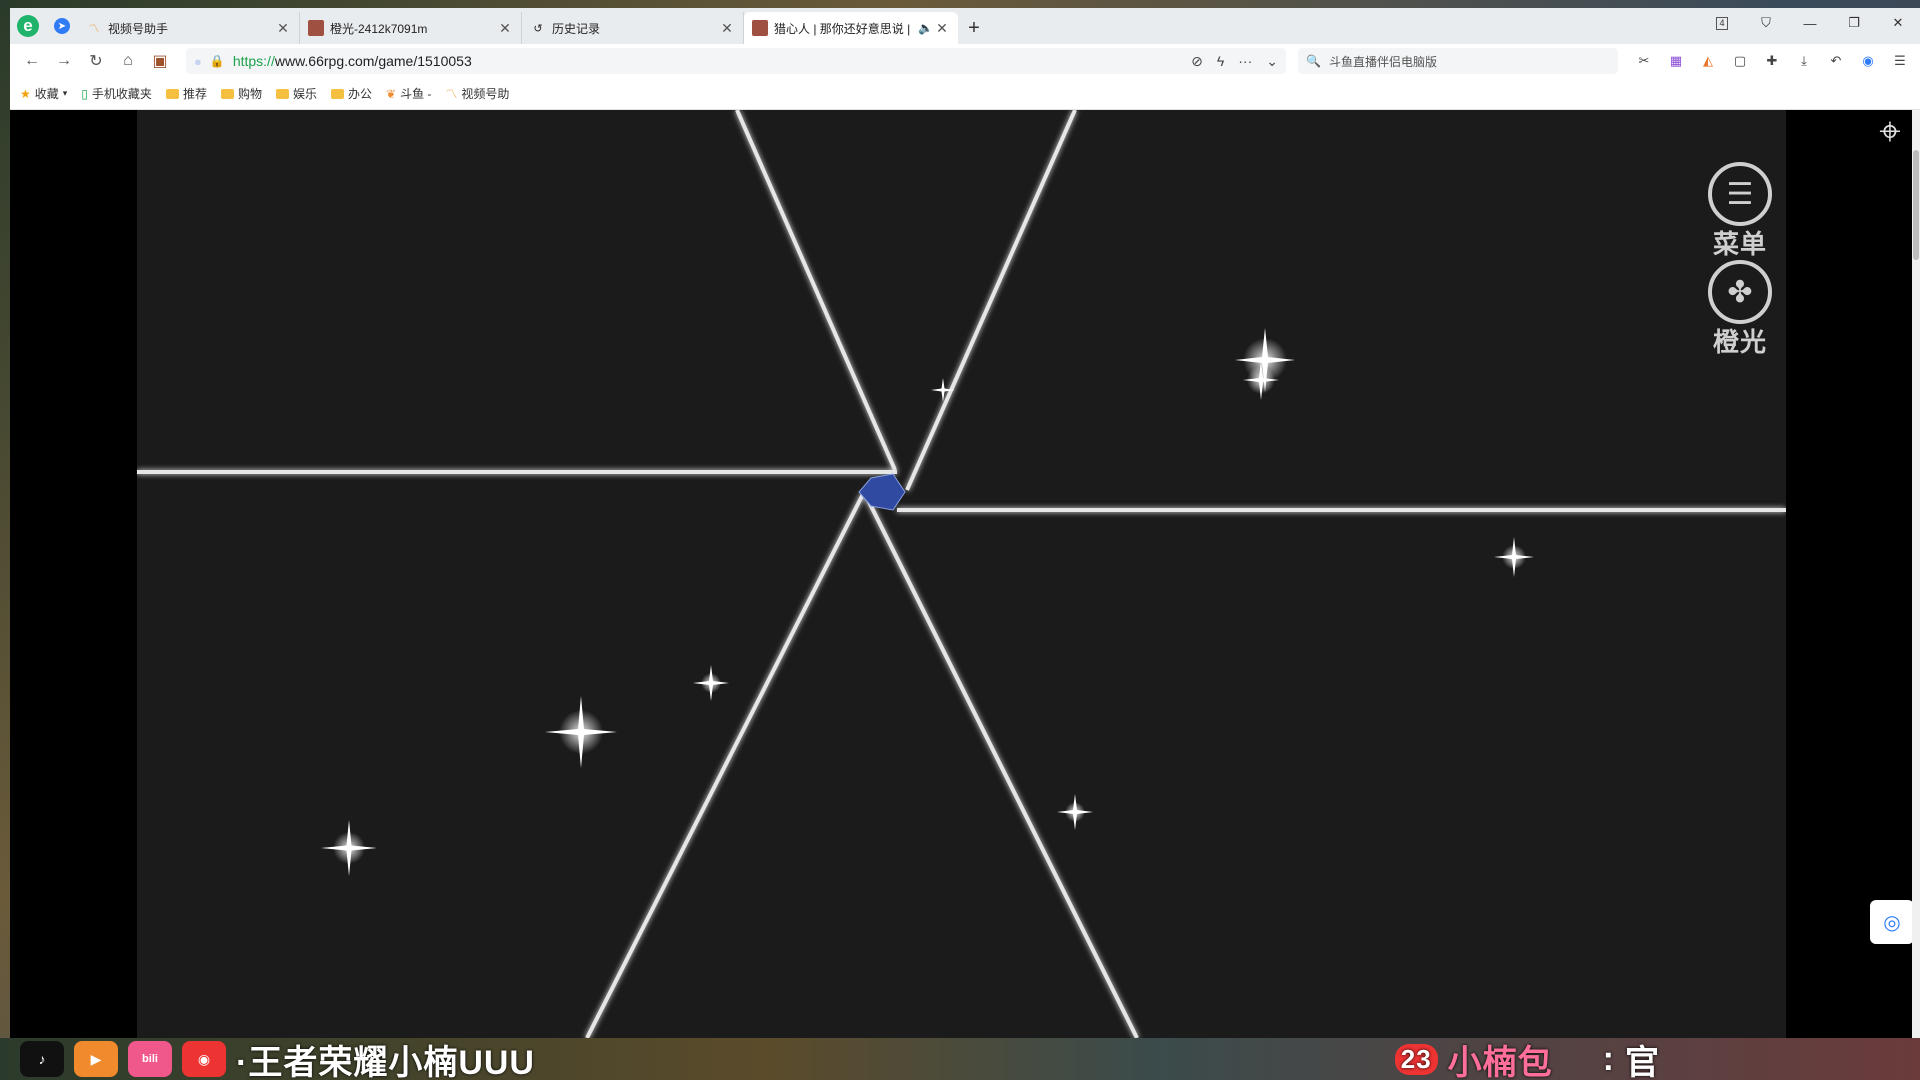  What do you see at coordinates (1766, 23) in the screenshot?
I see `shirt-icon: ⛉` at bounding box center [1766, 23].